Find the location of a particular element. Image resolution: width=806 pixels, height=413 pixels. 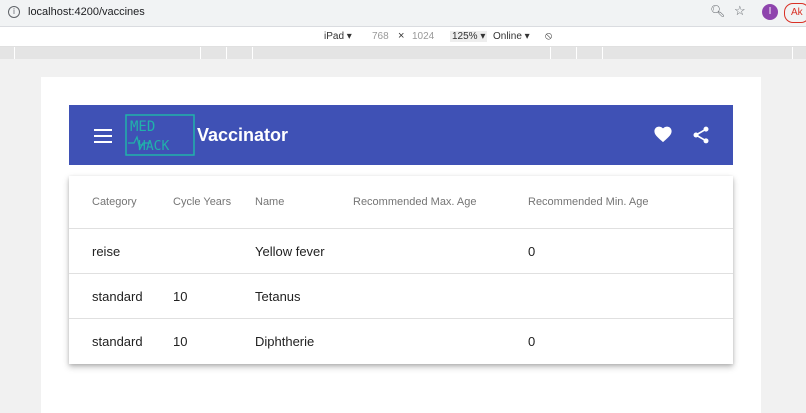

times-icon: × is located at coordinates (401, 36).